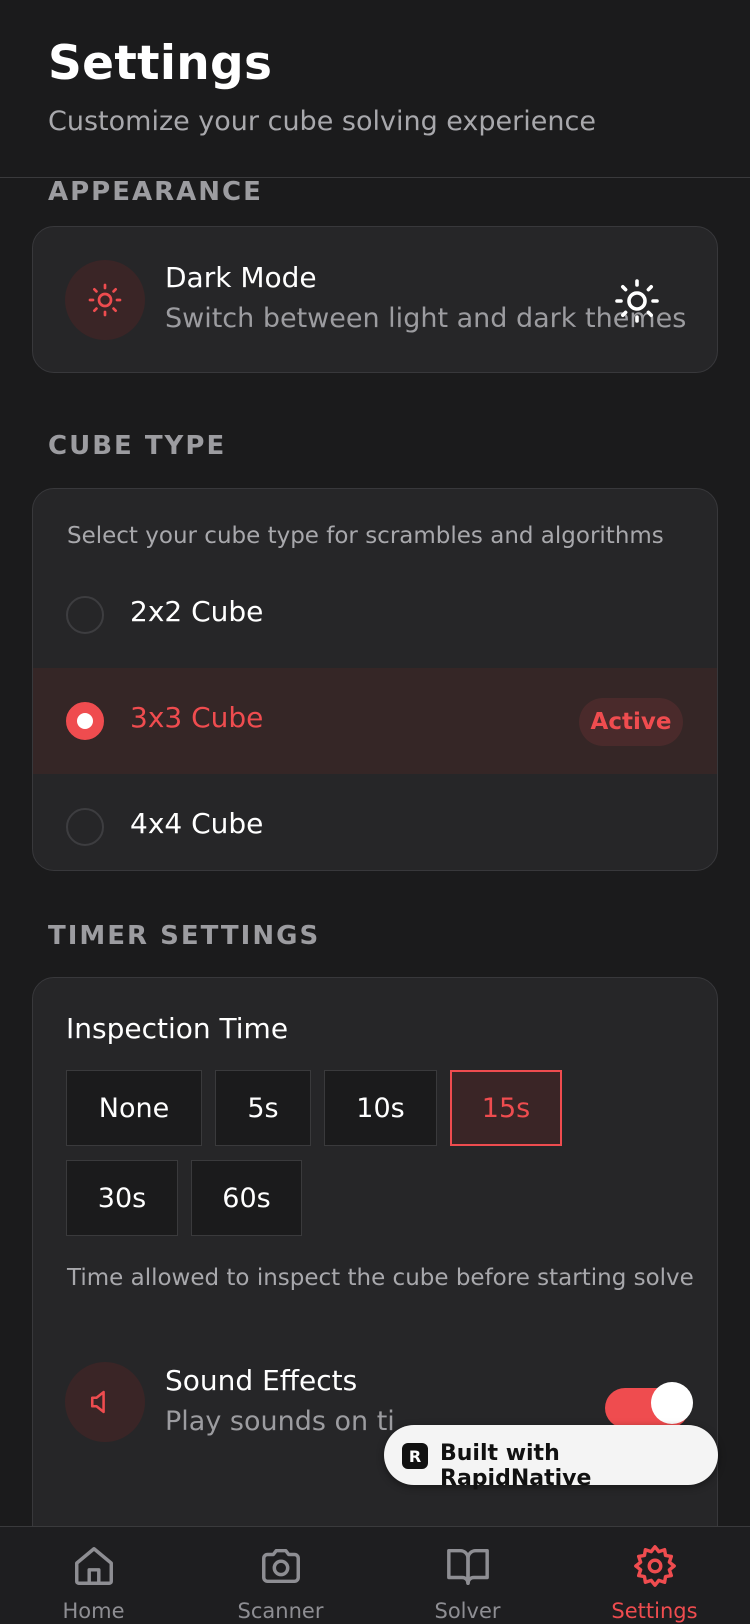 The width and height of the screenshot is (750, 1624). Describe the element at coordinates (380, 1108) in the screenshot. I see `inspection-option-10s: 10s` at that location.